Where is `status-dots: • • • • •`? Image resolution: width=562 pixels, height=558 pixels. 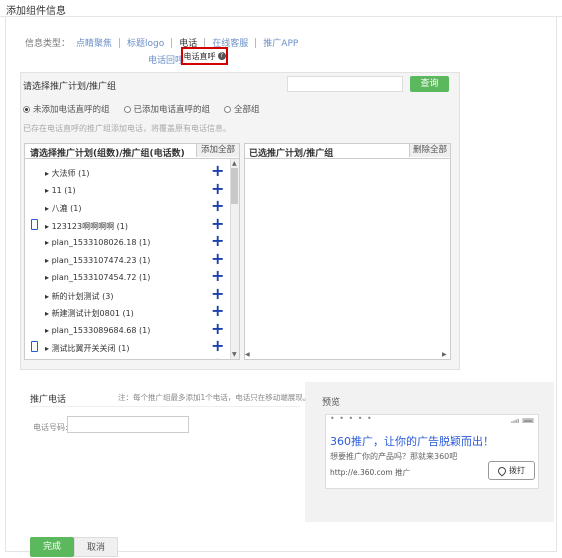 status-dots: • • • • • is located at coordinates (351, 418).